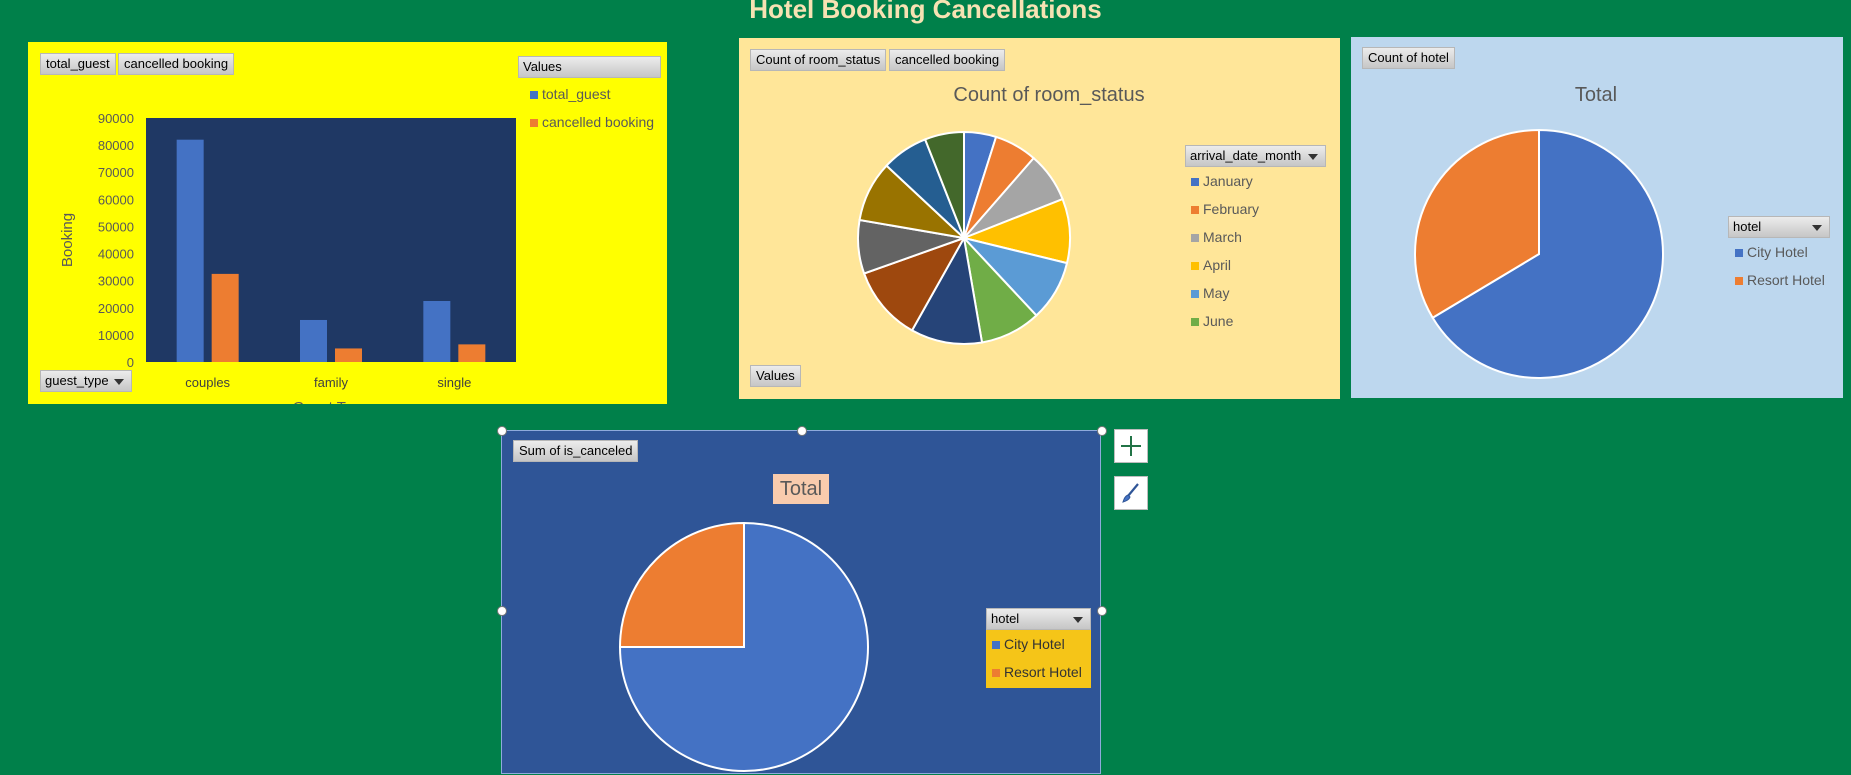 Image resolution: width=1851 pixels, height=775 pixels. Describe the element at coordinates (77, 380) in the screenshot. I see `guest-type-filter-label: guest_type` at that location.